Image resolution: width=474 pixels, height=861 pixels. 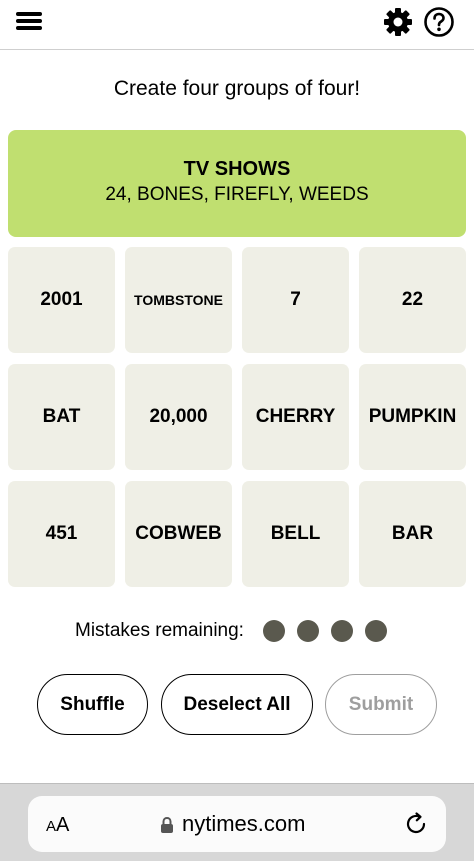 I want to click on word-tile: 7, so click(x=295, y=300).